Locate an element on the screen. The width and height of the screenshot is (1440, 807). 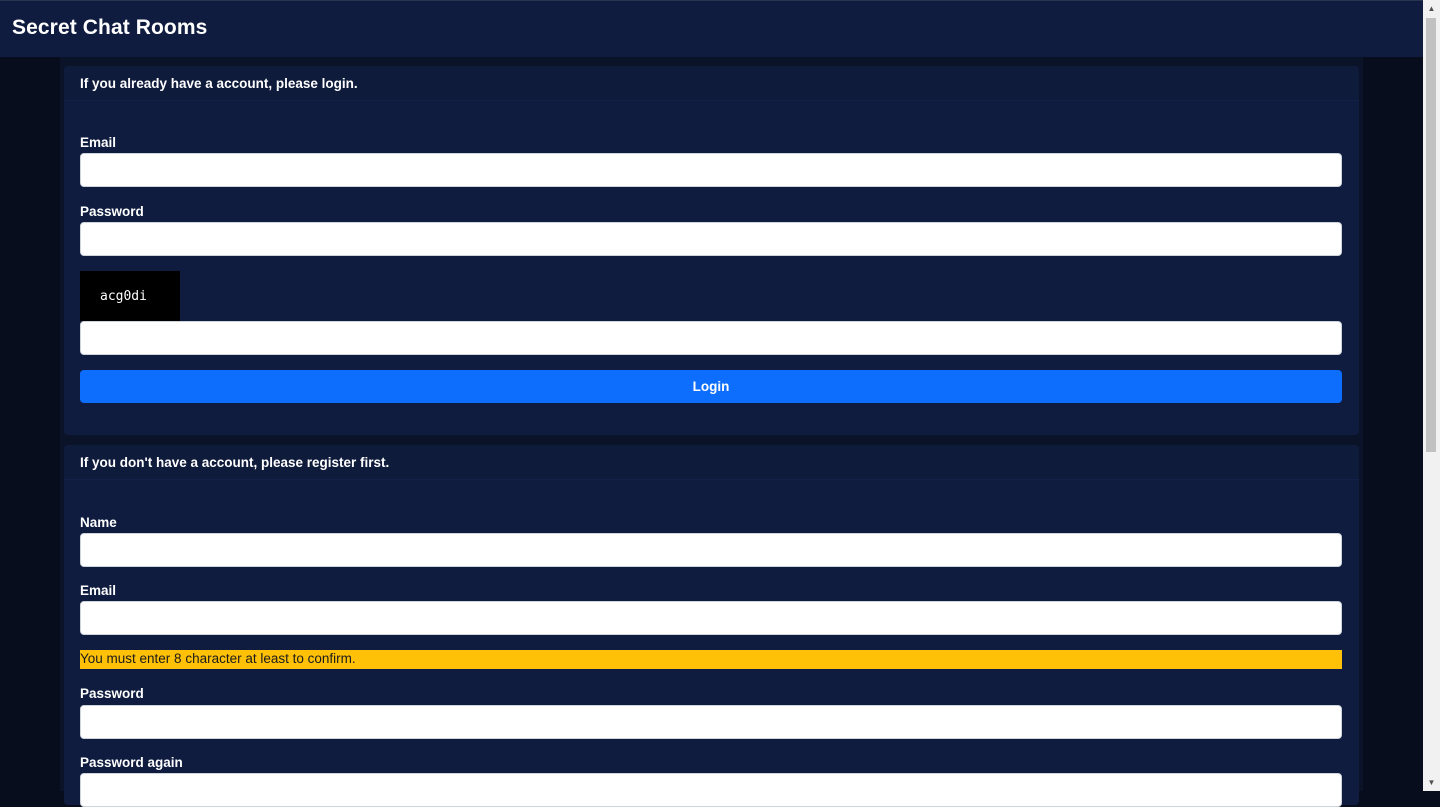
register-name-label: Name is located at coordinates (98, 522).